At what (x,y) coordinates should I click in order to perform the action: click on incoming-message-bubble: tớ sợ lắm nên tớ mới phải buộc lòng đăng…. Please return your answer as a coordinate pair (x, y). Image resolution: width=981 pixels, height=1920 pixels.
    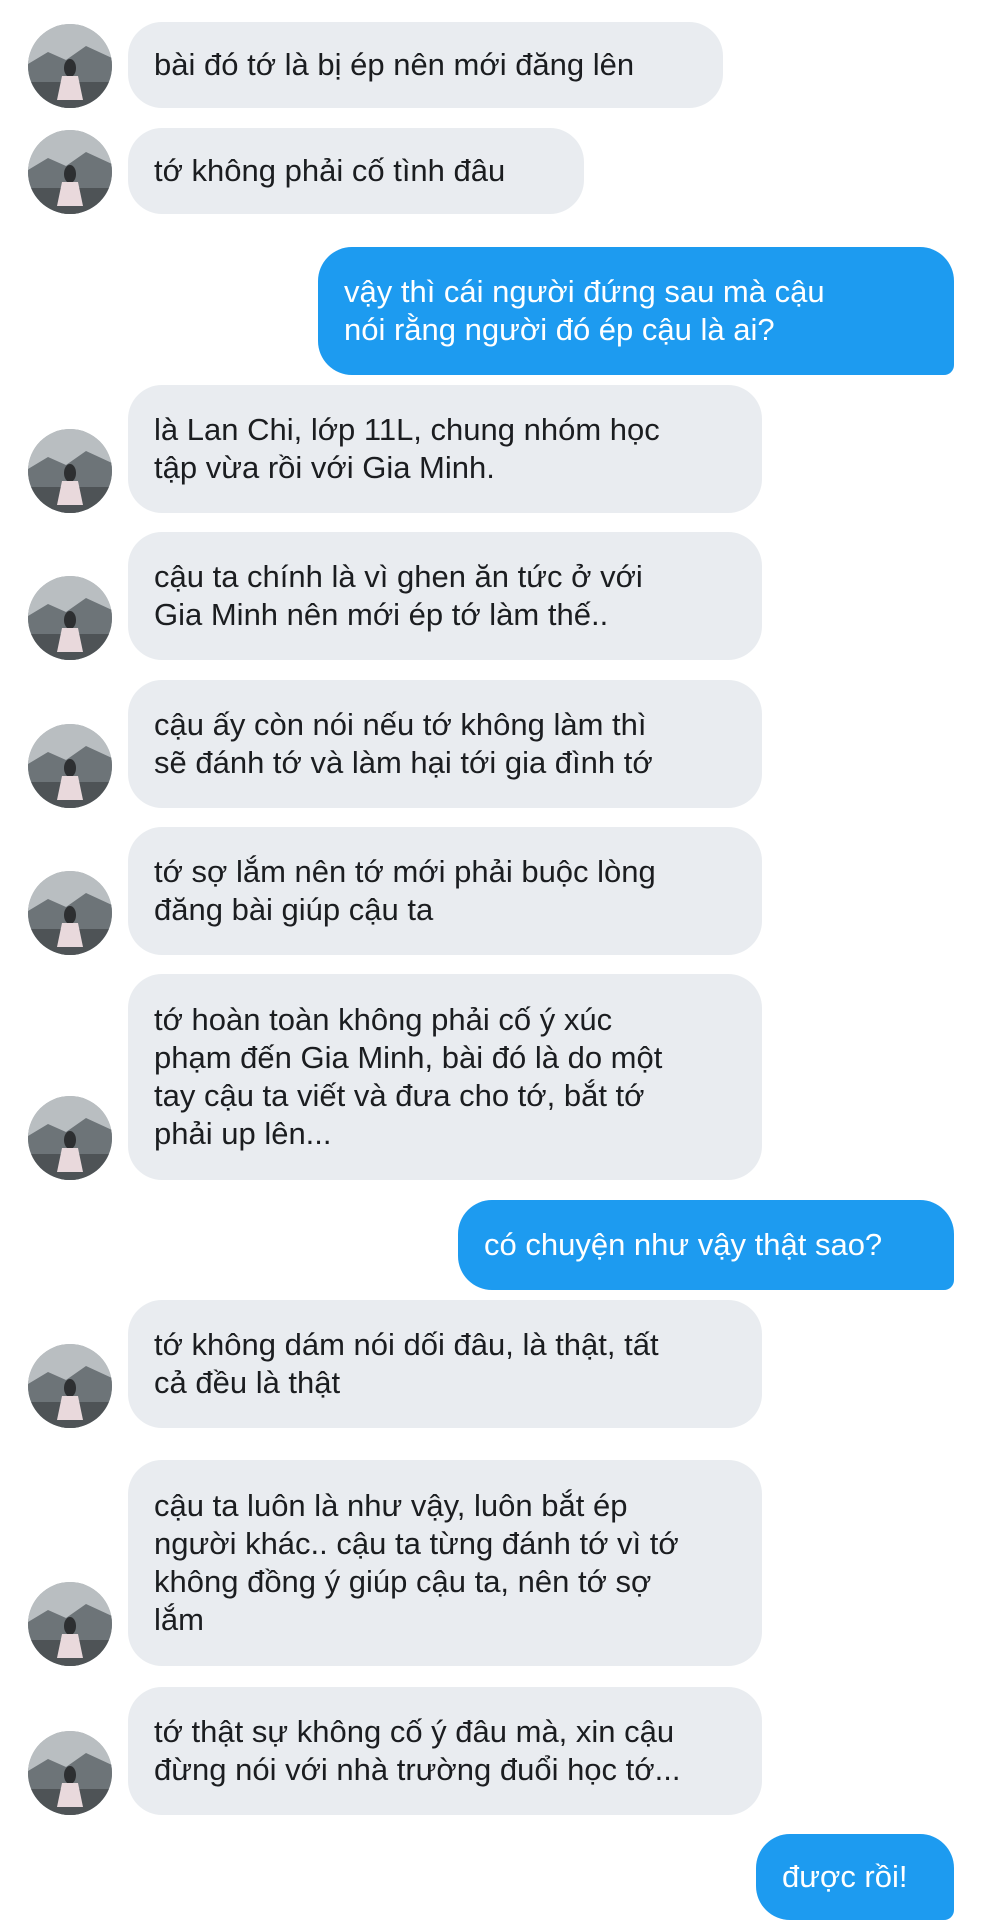
    Looking at the image, I should click on (445, 891).